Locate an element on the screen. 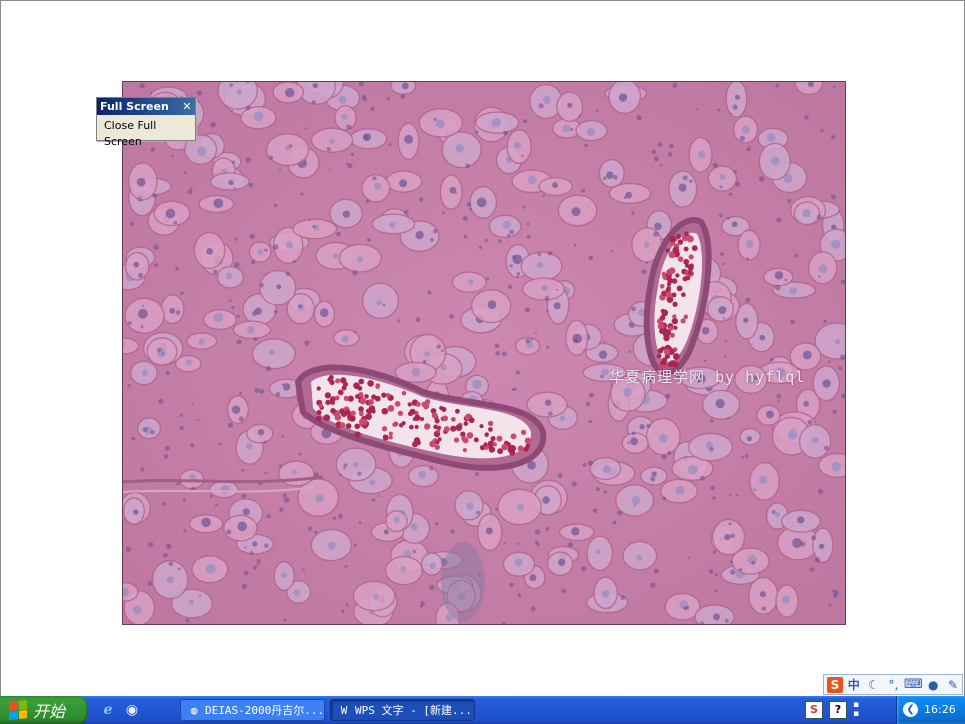 The height and width of the screenshot is (724, 965). show-hidden-icons-icon: ❮ is located at coordinates (910, 709).